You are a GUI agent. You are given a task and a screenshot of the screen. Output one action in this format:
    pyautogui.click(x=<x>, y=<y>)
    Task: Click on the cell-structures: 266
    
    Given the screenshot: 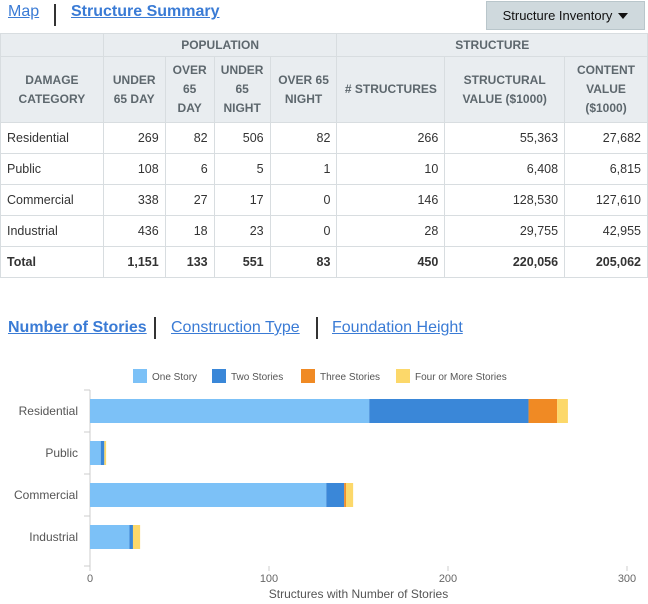 What is the action you would take?
    pyautogui.click(x=391, y=138)
    